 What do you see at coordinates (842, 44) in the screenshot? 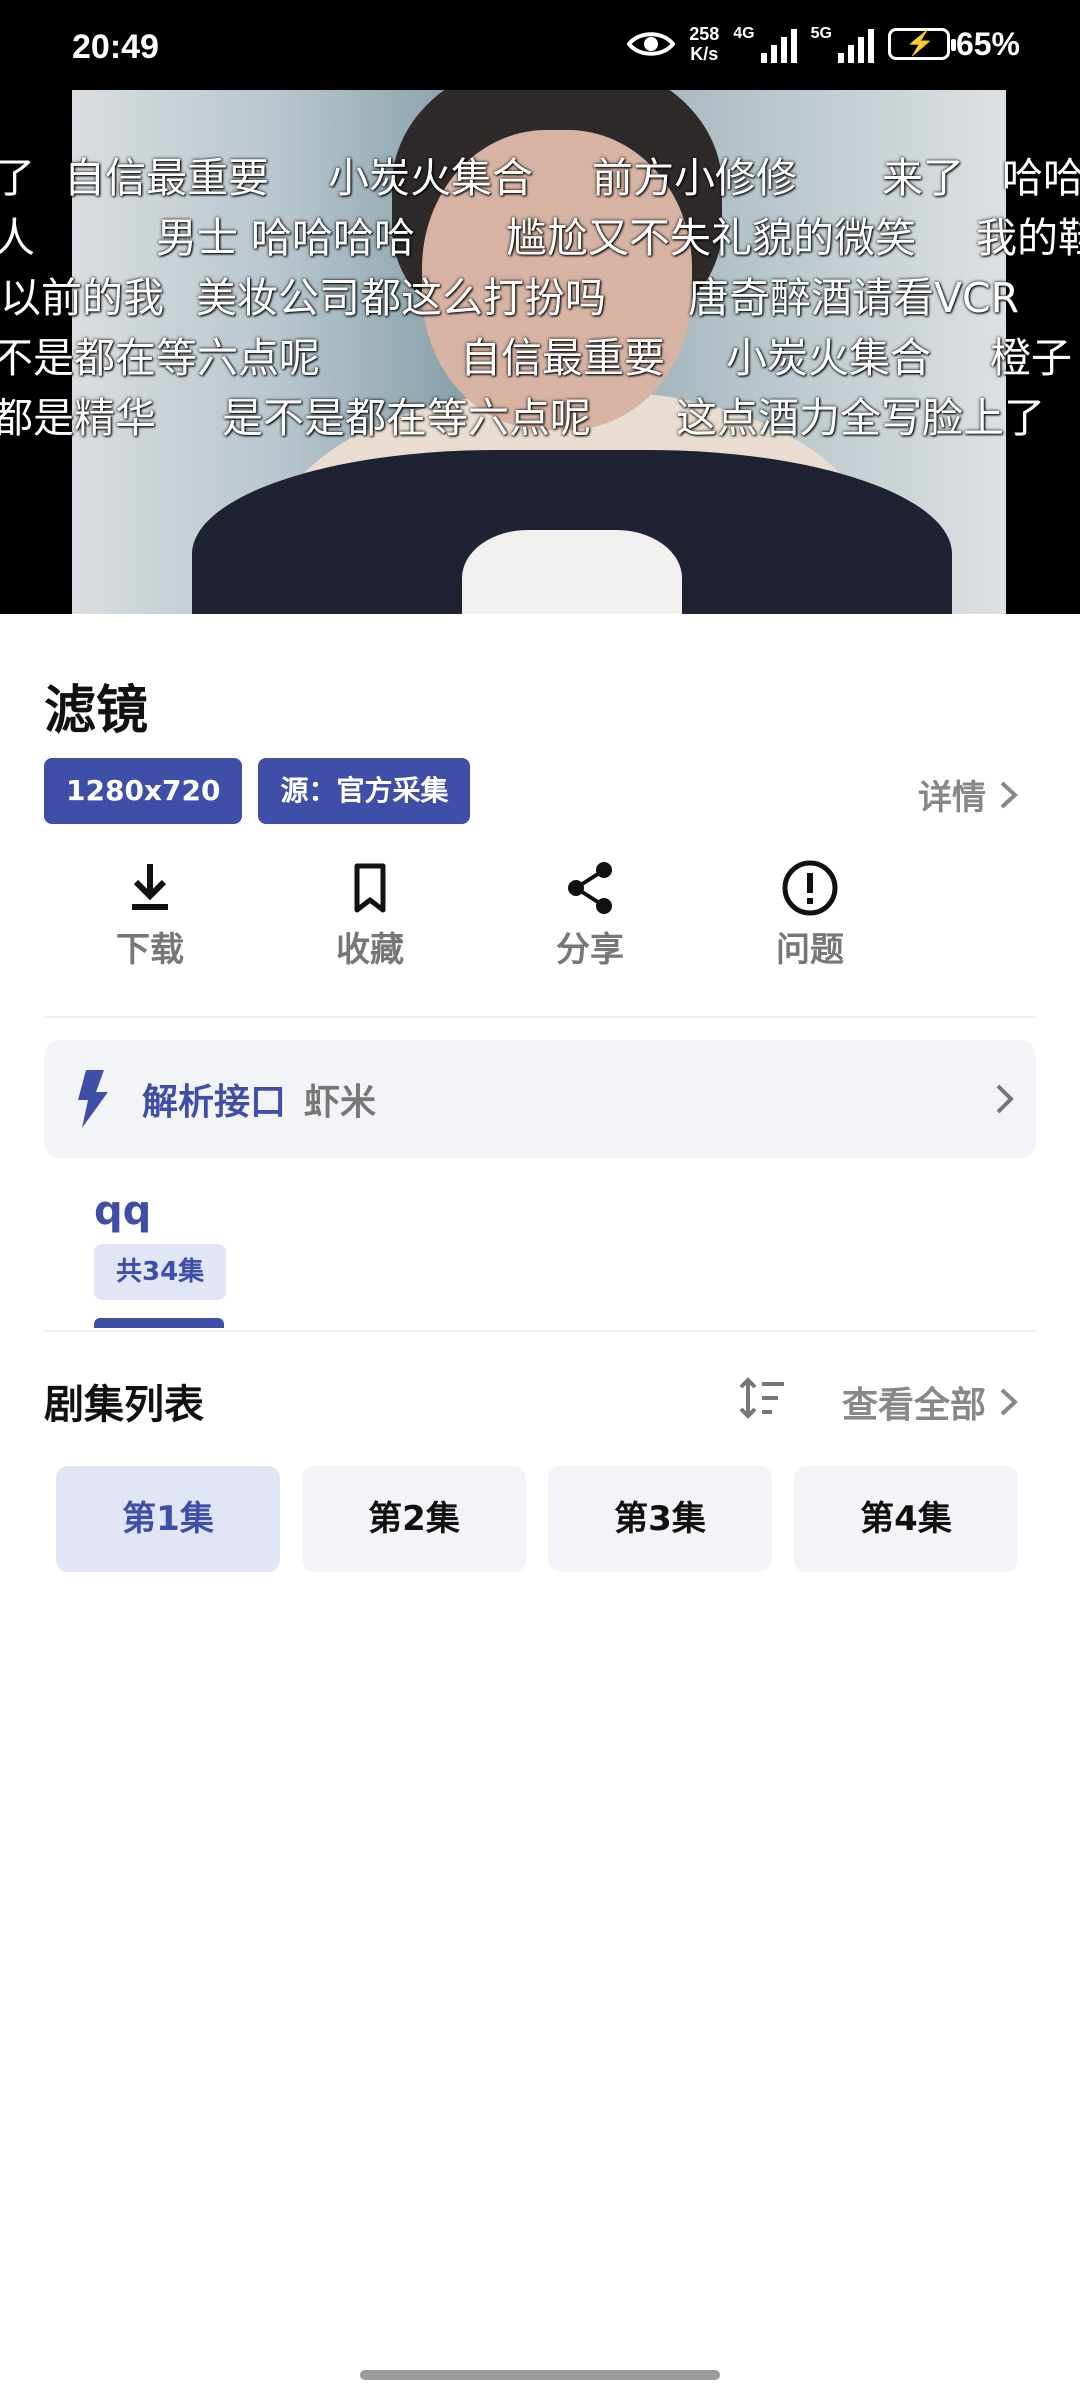
I see `signal-5g-icon: 5G` at bounding box center [842, 44].